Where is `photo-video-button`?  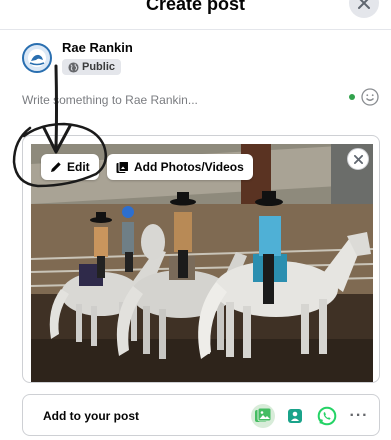
photo-video-button is located at coordinates (263, 416).